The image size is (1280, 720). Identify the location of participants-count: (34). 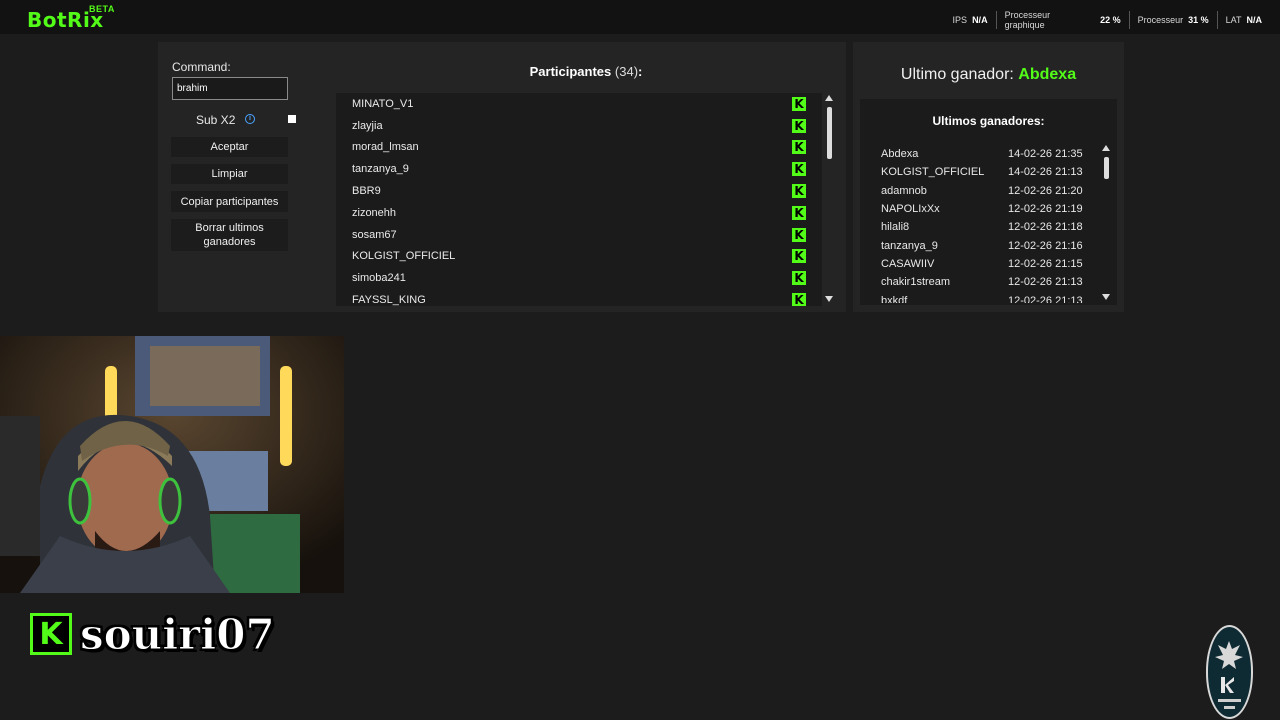
(626, 71).